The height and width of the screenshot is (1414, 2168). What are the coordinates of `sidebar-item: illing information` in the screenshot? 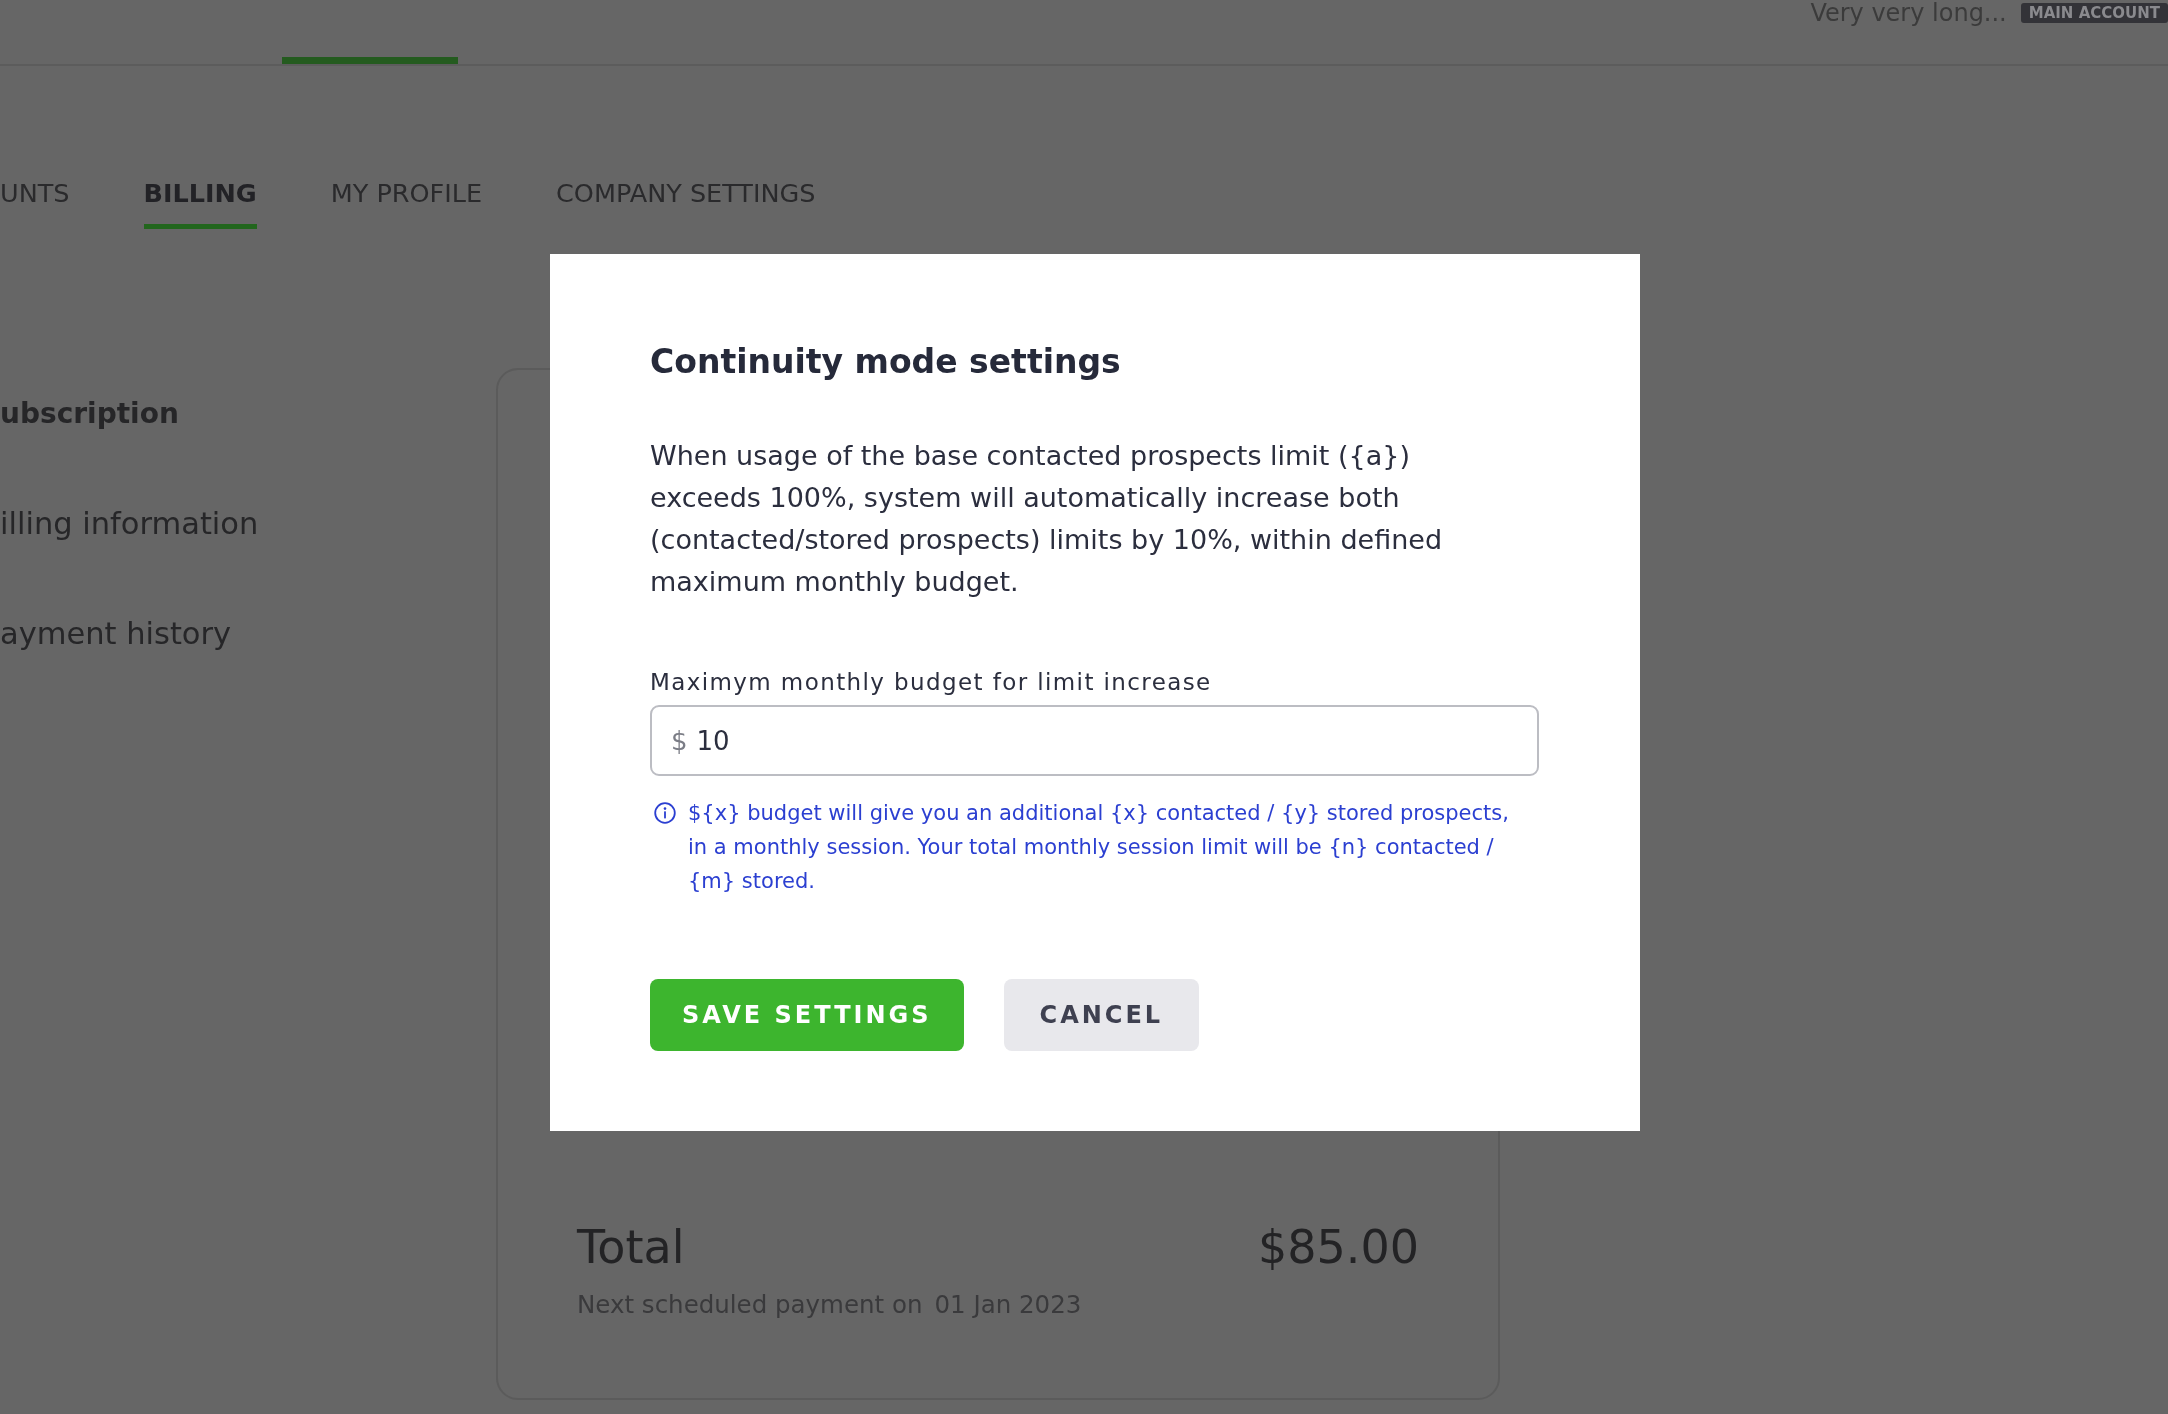 It's located at (129, 524).